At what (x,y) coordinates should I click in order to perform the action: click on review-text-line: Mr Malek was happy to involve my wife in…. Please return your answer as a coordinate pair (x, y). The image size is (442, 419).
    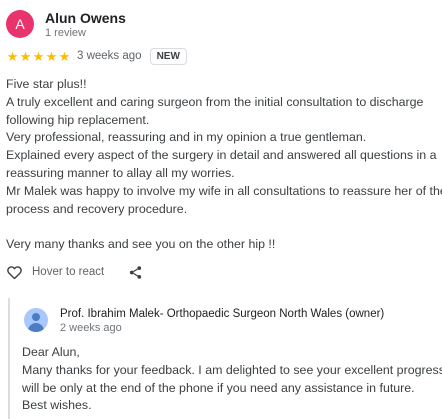
    Looking at the image, I should click on (224, 190).